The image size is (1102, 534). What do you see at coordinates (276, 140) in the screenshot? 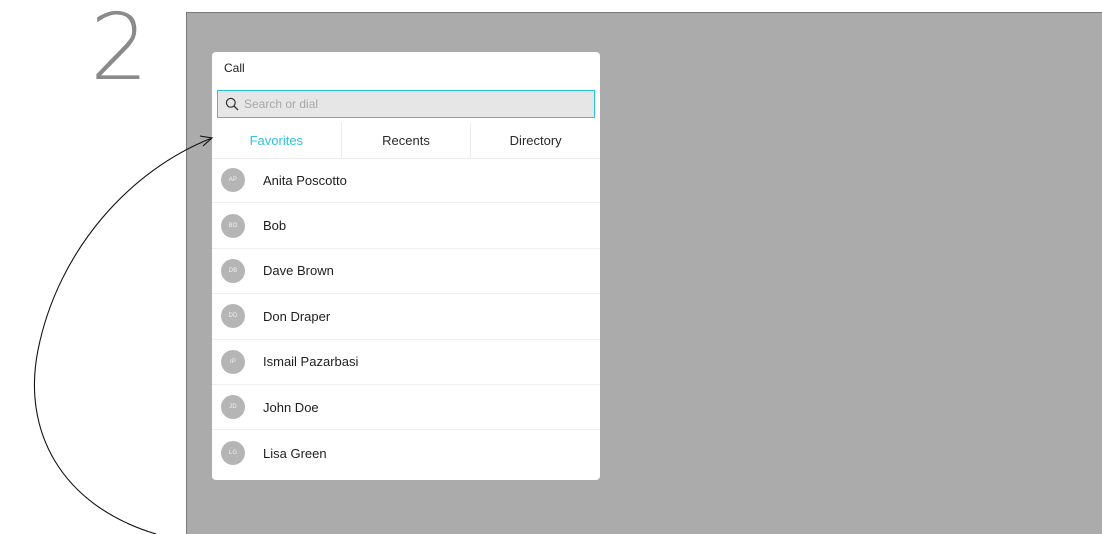
I see `tab-favorites: Favorites` at bounding box center [276, 140].